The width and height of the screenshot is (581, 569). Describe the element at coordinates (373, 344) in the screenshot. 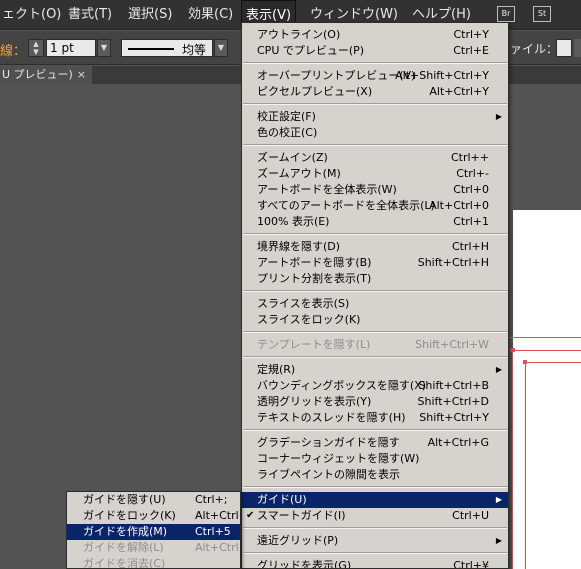

I see `menu-item-hide-template: テンプレートを隠す(L) Shift+Ctrl+W` at that location.